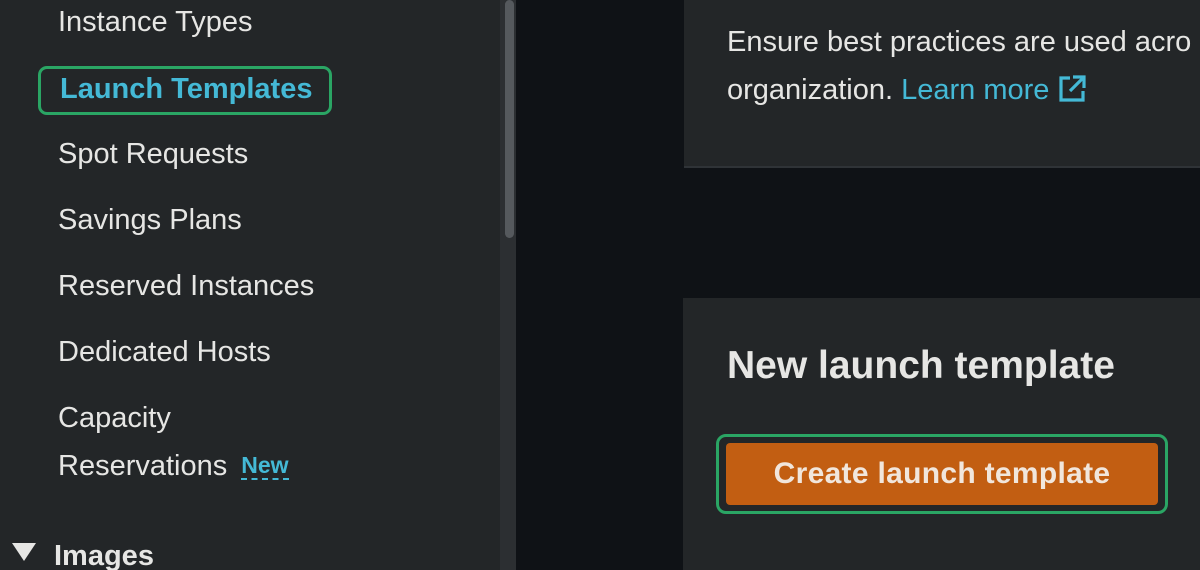 This screenshot has width=1200, height=570. I want to click on sidebar-item-label: Savings Plans, so click(150, 220).